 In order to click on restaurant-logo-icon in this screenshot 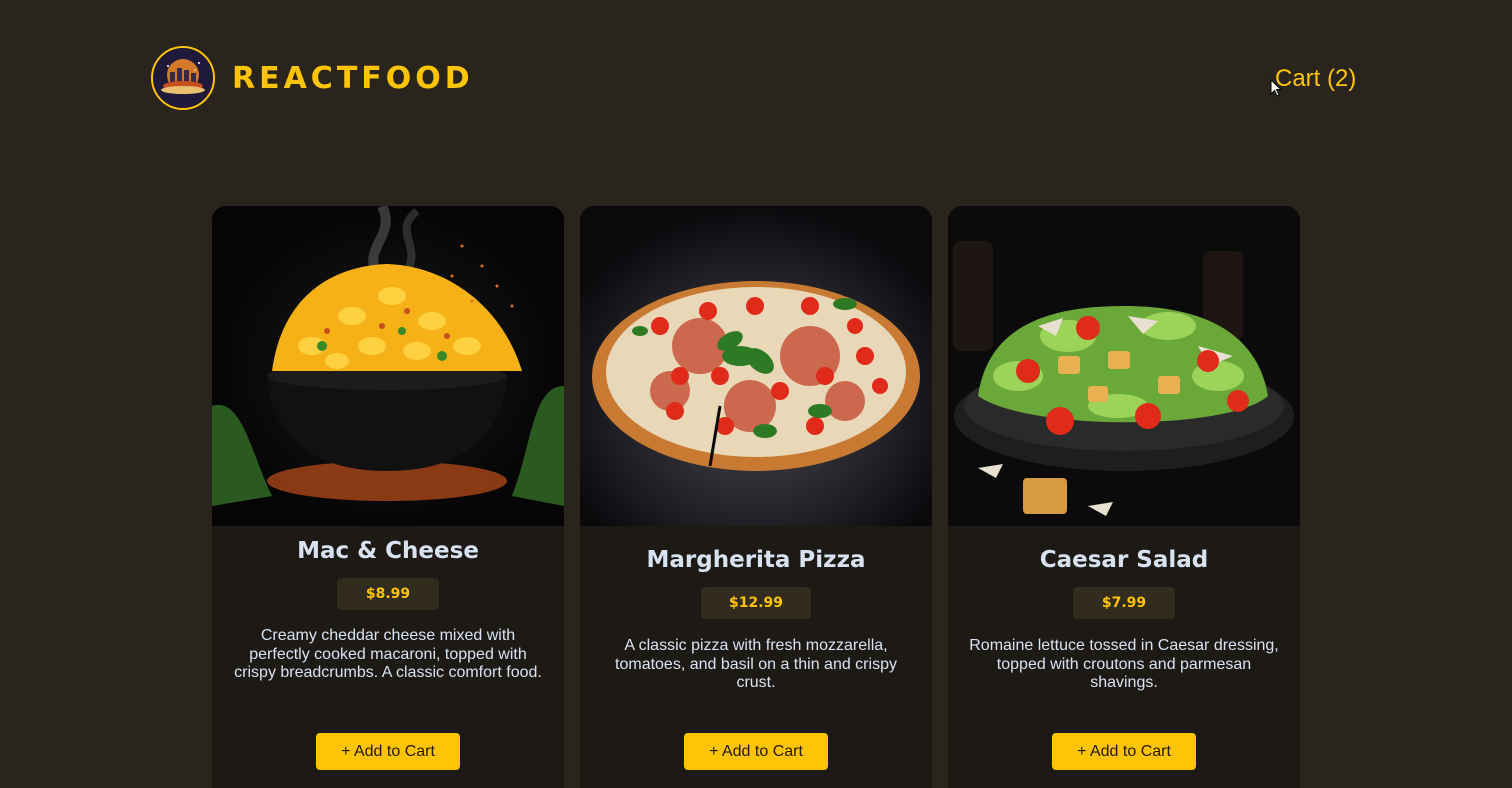, I will do `click(183, 78)`.